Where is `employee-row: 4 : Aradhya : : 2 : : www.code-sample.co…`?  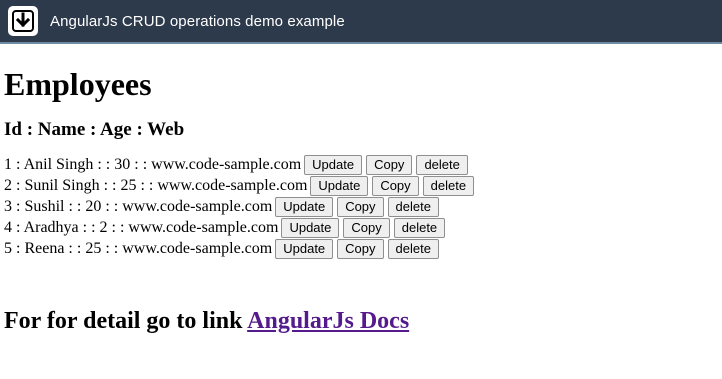 employee-row: 4 : Aradhya : : 2 : : www.code-sample.co… is located at coordinates (363, 227).